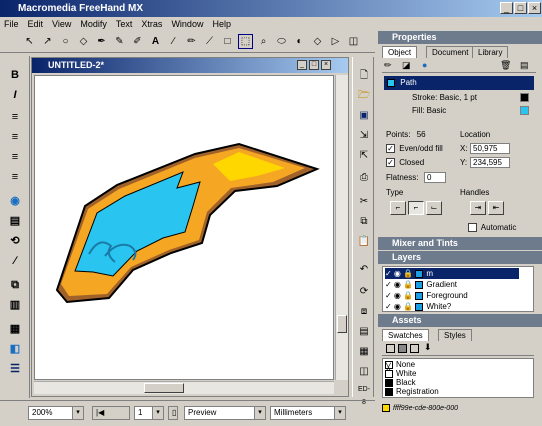 The height and width of the screenshot is (426, 542). What do you see at coordinates (184, 387) in the screenshot?
I see `horizontal-scrollbar` at bounding box center [184, 387].